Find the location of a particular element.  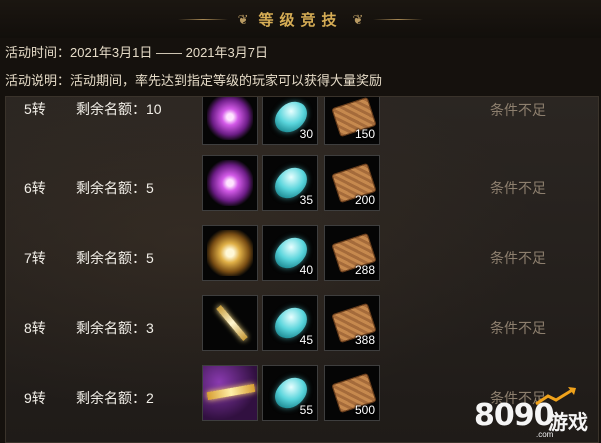

reward-row-8: 8转 剩余名额：3 45 388 条件不足 is located at coordinates (302, 326).